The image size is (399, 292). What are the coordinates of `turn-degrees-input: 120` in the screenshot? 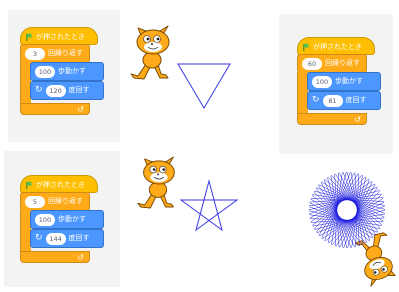 It's located at (55, 90).